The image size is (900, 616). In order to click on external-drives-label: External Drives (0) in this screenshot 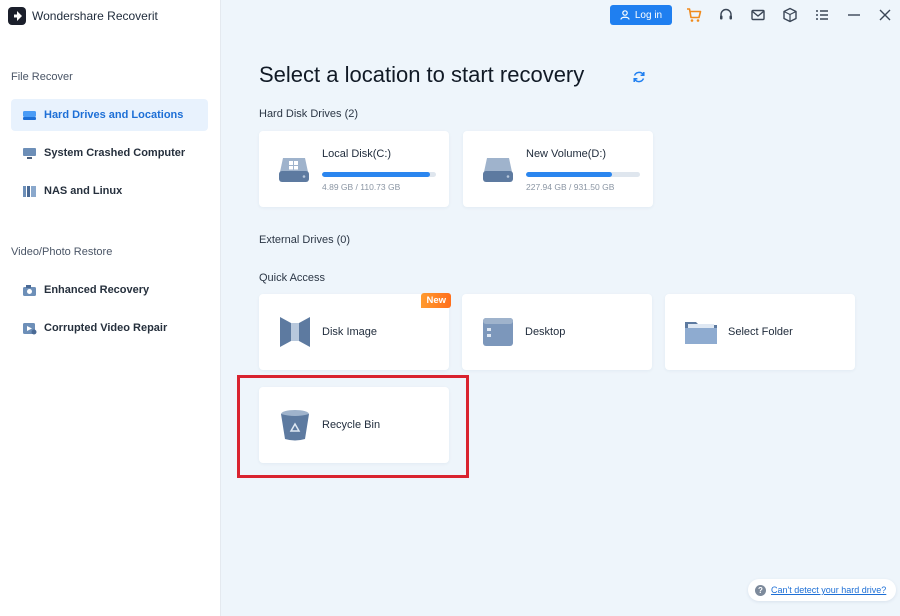, I will do `click(305, 240)`.